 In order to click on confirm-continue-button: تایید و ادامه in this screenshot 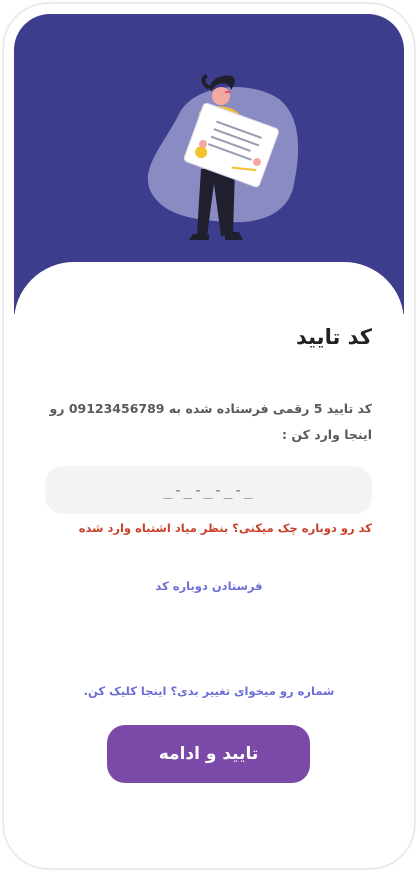, I will do `click(208, 754)`.